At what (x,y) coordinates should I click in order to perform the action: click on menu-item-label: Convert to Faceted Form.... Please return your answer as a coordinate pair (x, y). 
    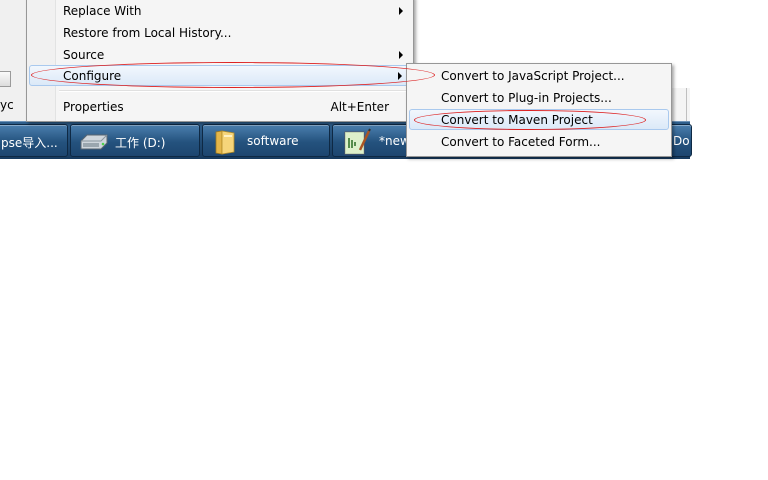
    Looking at the image, I should click on (521, 142).